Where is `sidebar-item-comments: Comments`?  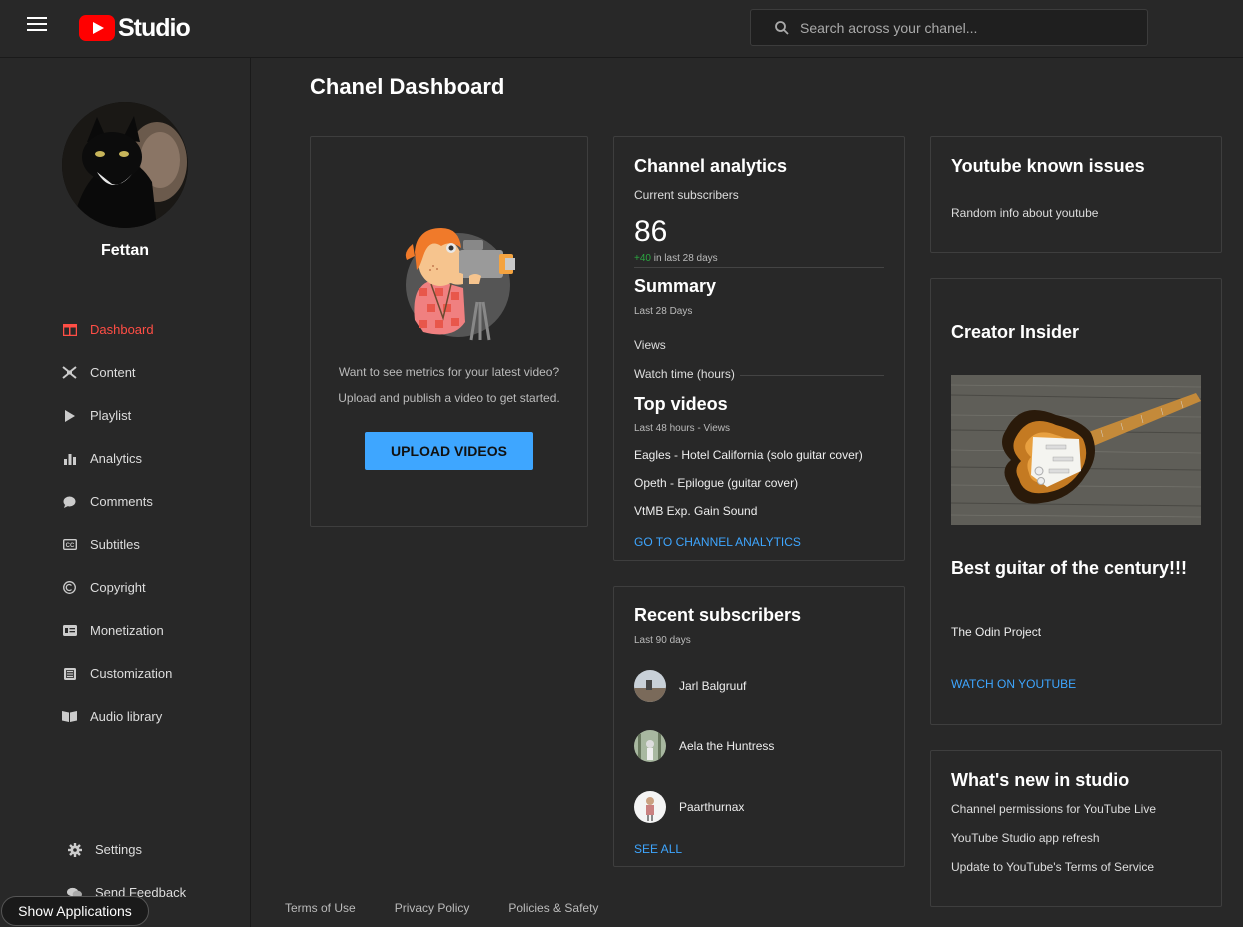 sidebar-item-comments: Comments is located at coordinates (125, 501).